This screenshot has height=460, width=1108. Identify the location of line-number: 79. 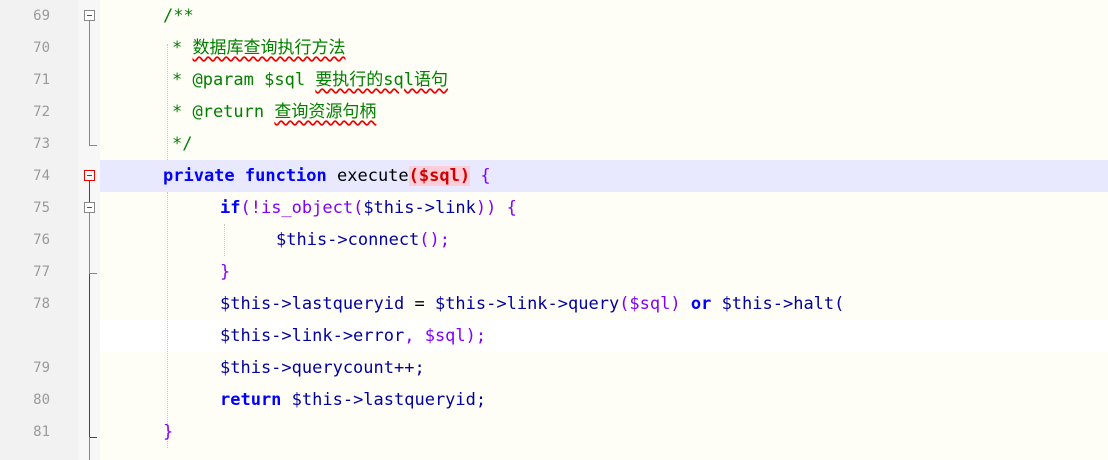
(41, 368).